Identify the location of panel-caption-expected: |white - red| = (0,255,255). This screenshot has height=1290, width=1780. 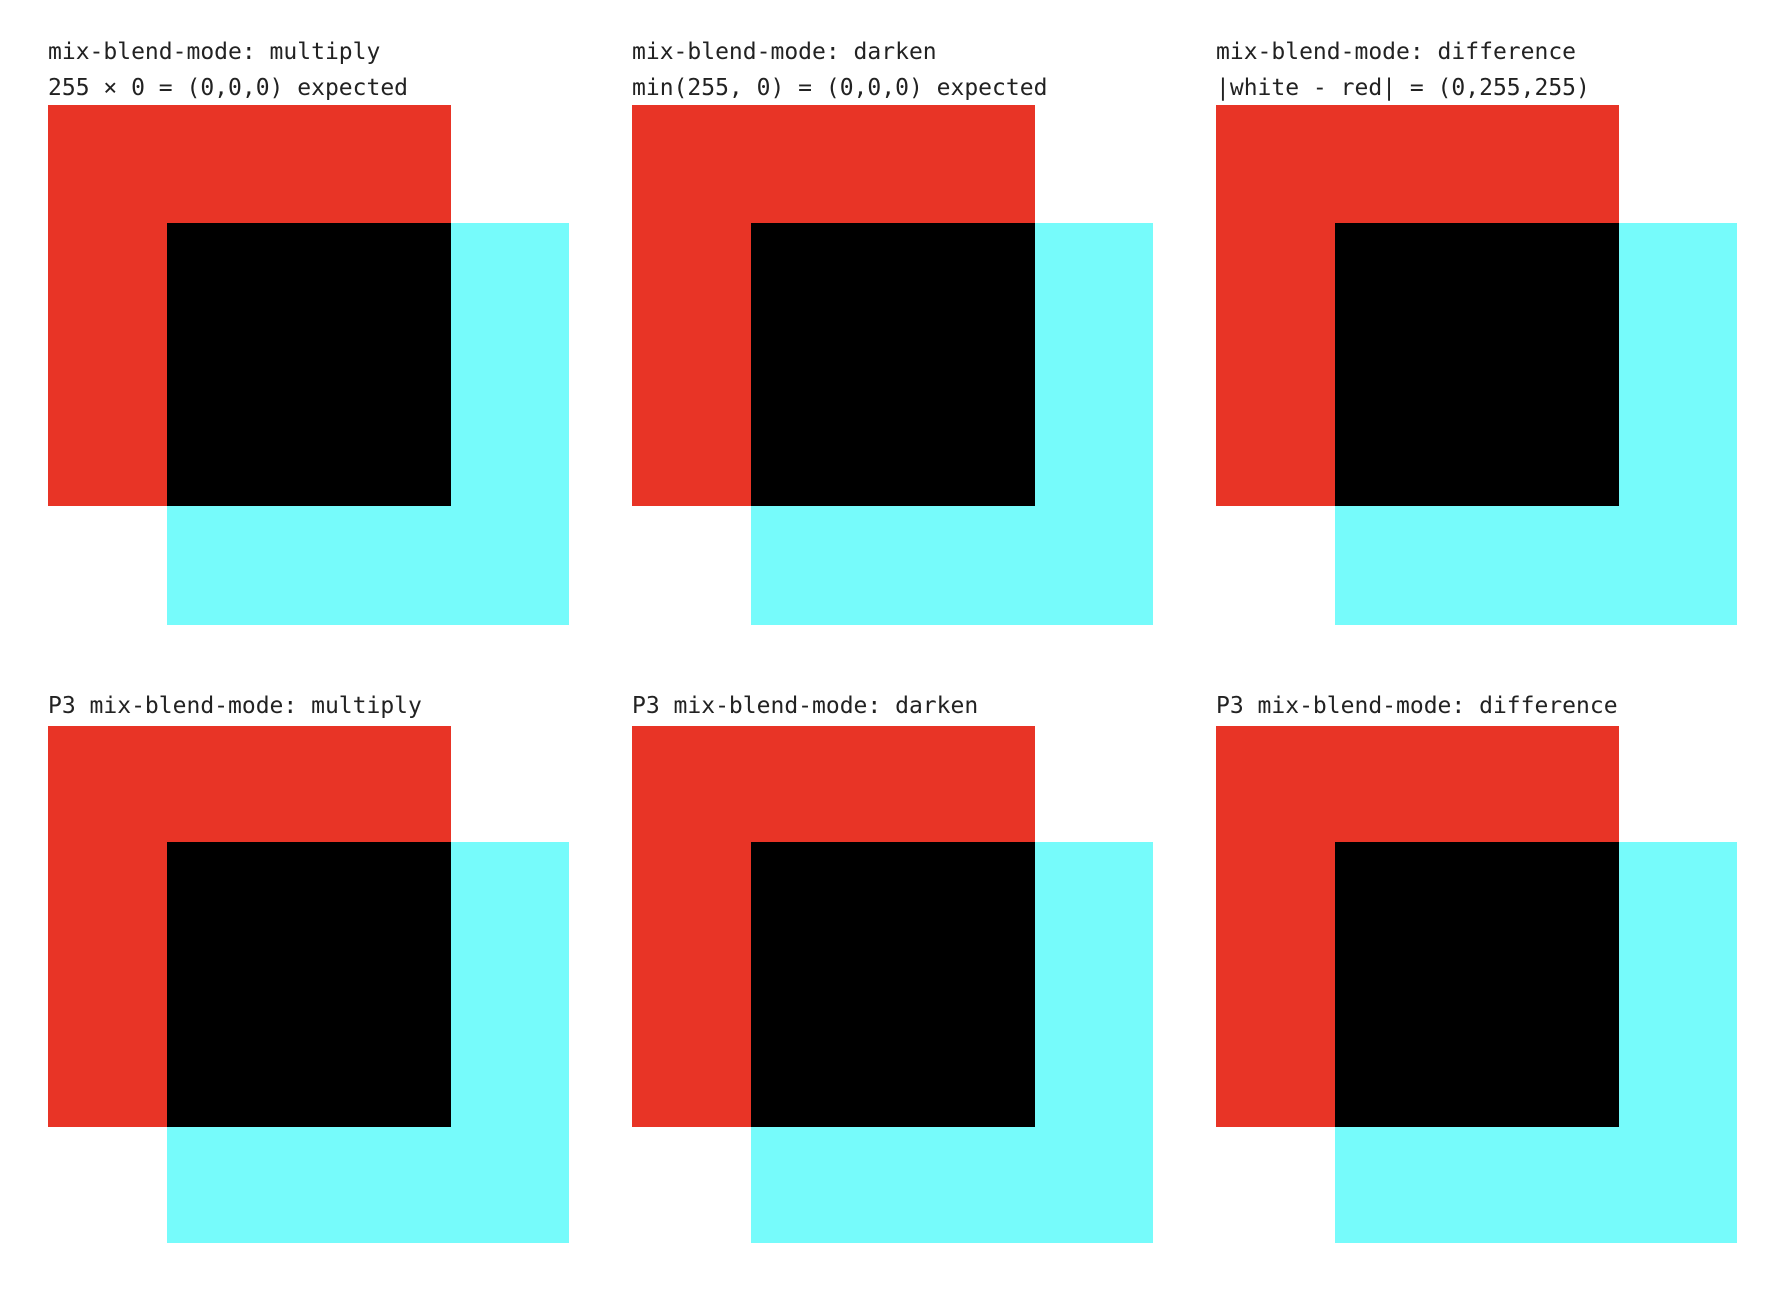
(1403, 88).